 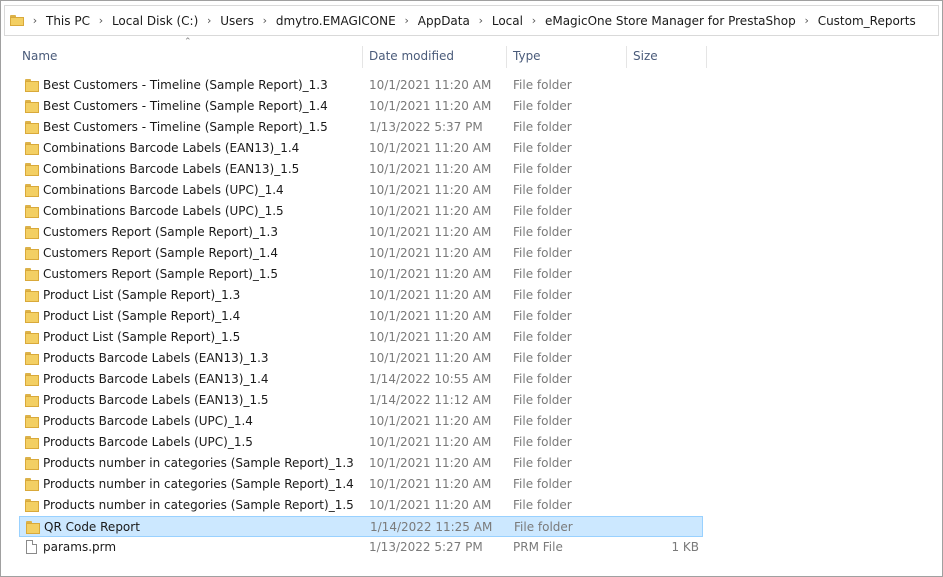 What do you see at coordinates (336, 21) in the screenshot?
I see `breadcrumb-item: dmytro.EMAGICONE` at bounding box center [336, 21].